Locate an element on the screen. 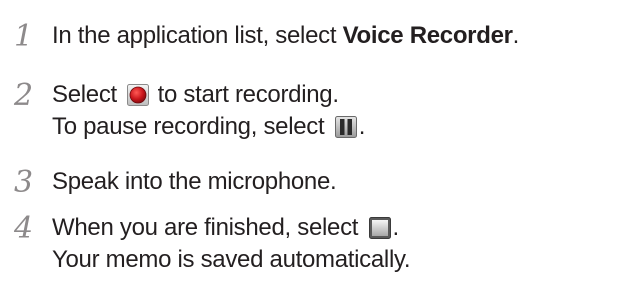  step-text-part: to start recording. is located at coordinates (245, 94).